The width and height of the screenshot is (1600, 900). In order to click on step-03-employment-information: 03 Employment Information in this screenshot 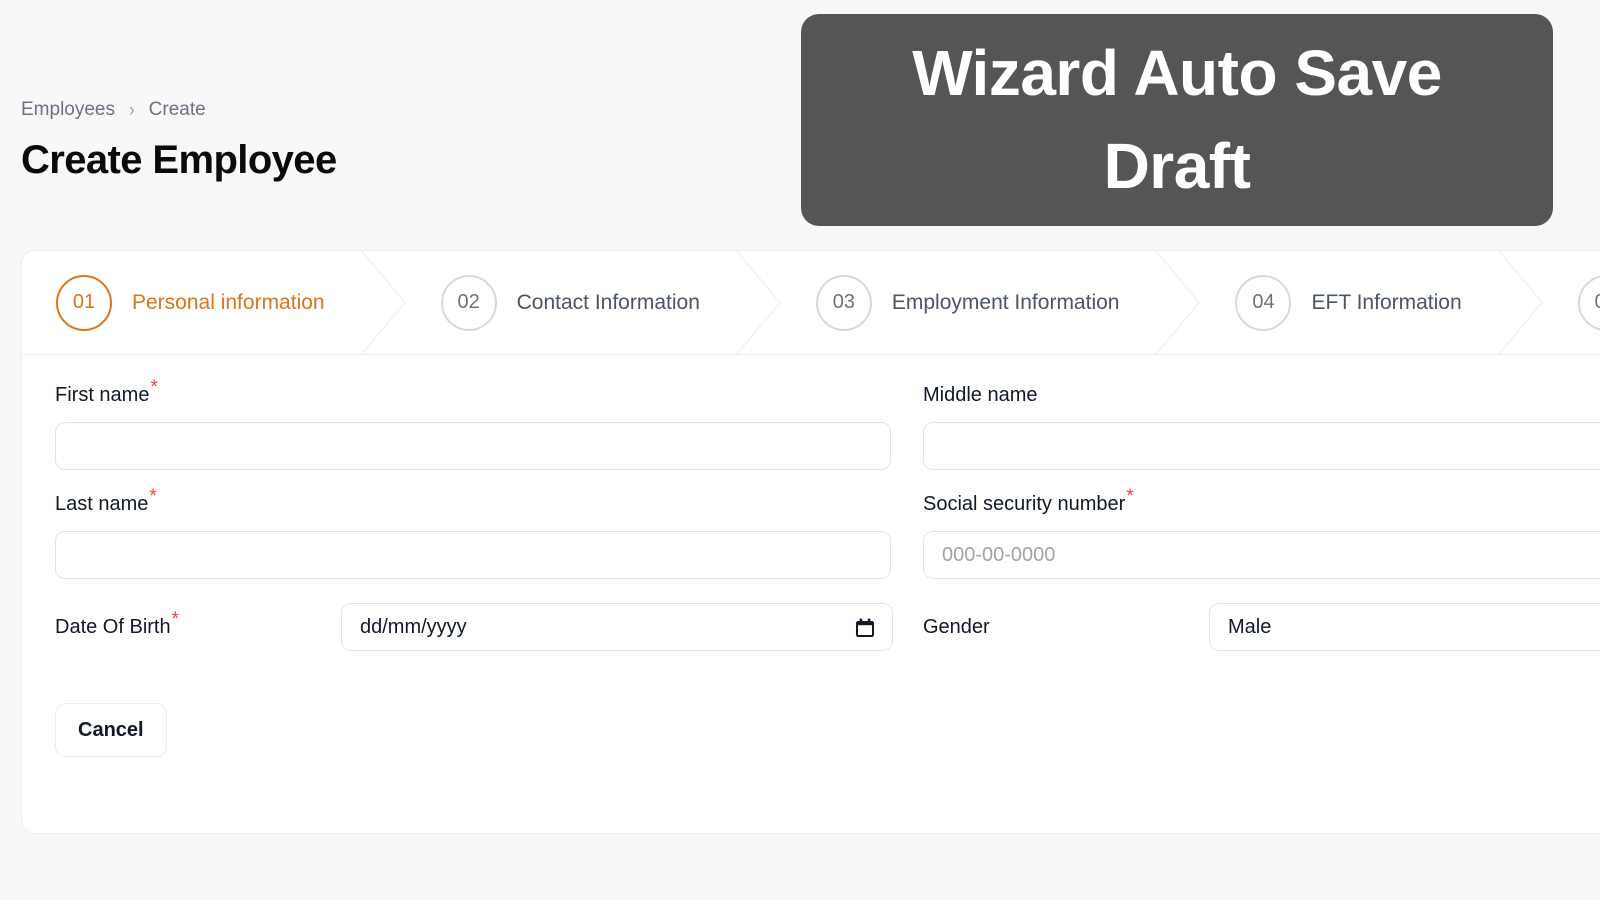, I will do `click(968, 302)`.